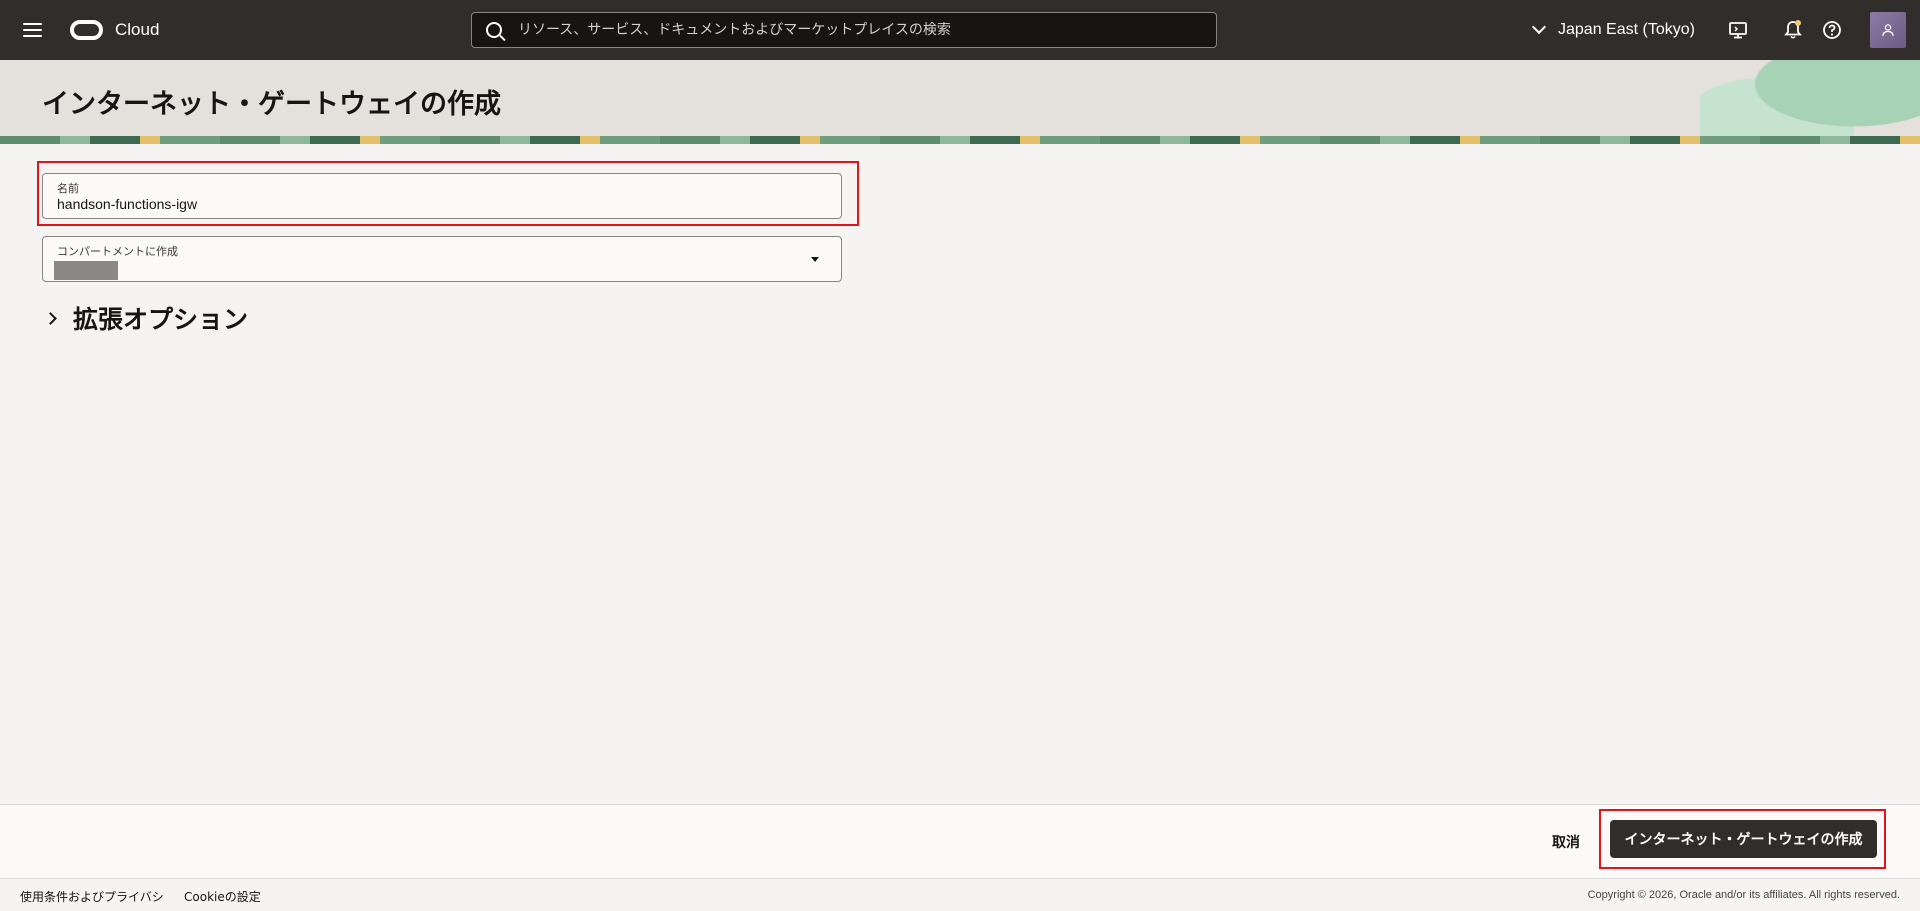 Image resolution: width=1920 pixels, height=911 pixels. What do you see at coordinates (1832, 30) in the screenshot?
I see `help-icon` at bounding box center [1832, 30].